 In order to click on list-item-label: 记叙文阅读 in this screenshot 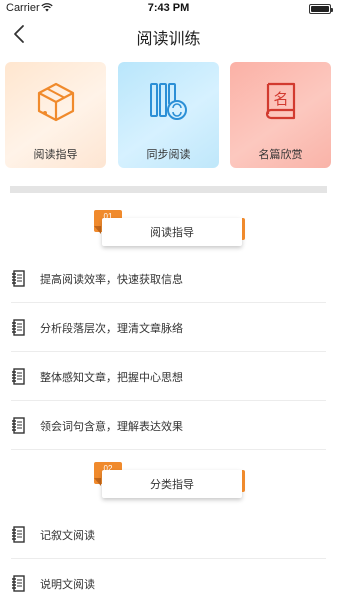, I will do `click(67, 535)`.